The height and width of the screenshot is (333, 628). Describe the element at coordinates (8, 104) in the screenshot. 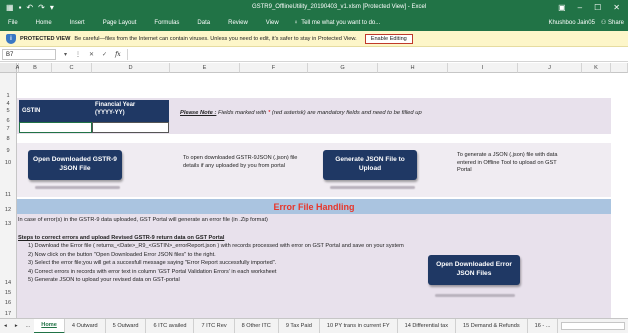

I see `row-header-4: 4` at that location.